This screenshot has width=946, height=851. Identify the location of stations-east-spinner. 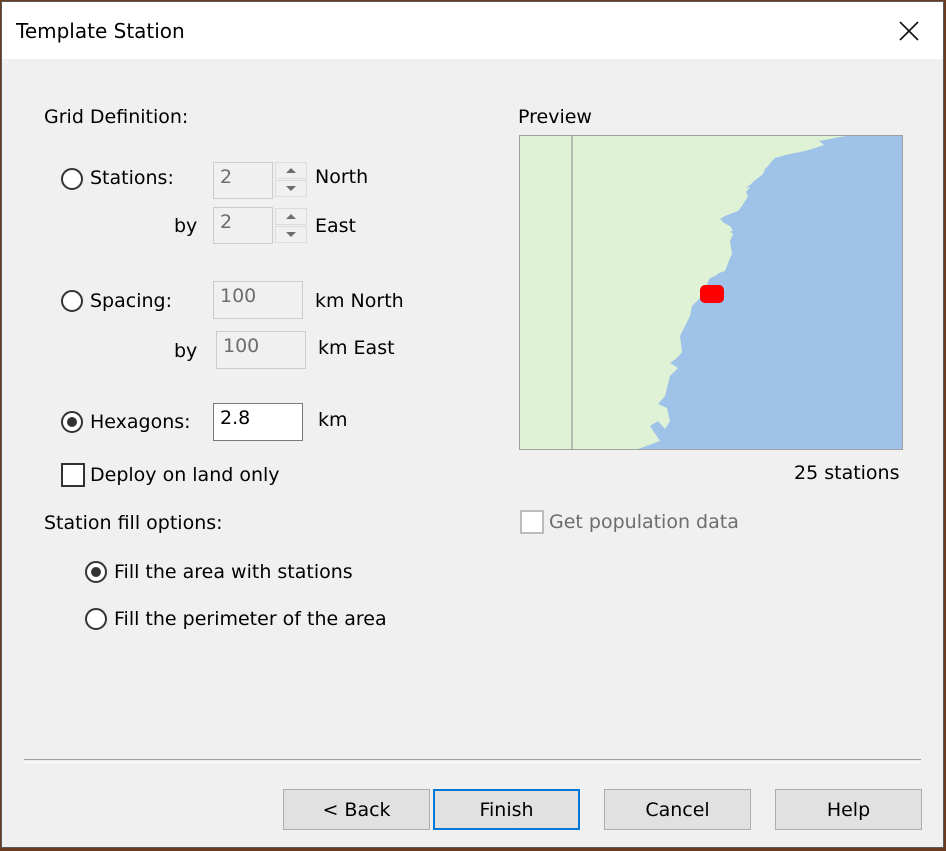
(291, 226).